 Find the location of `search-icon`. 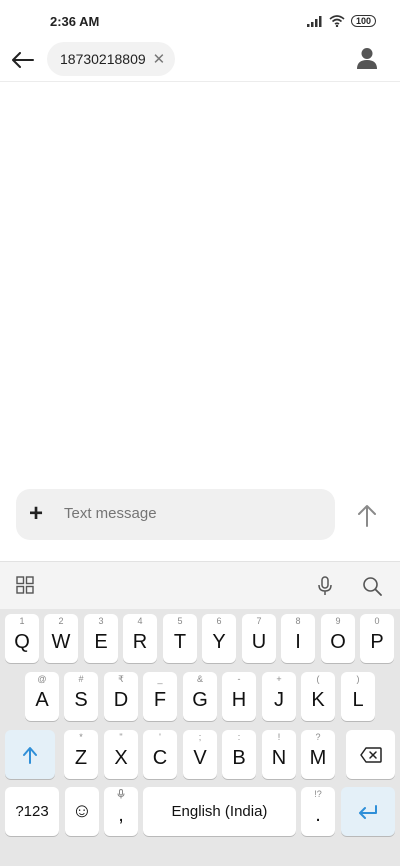

search-icon is located at coordinates (372, 586).